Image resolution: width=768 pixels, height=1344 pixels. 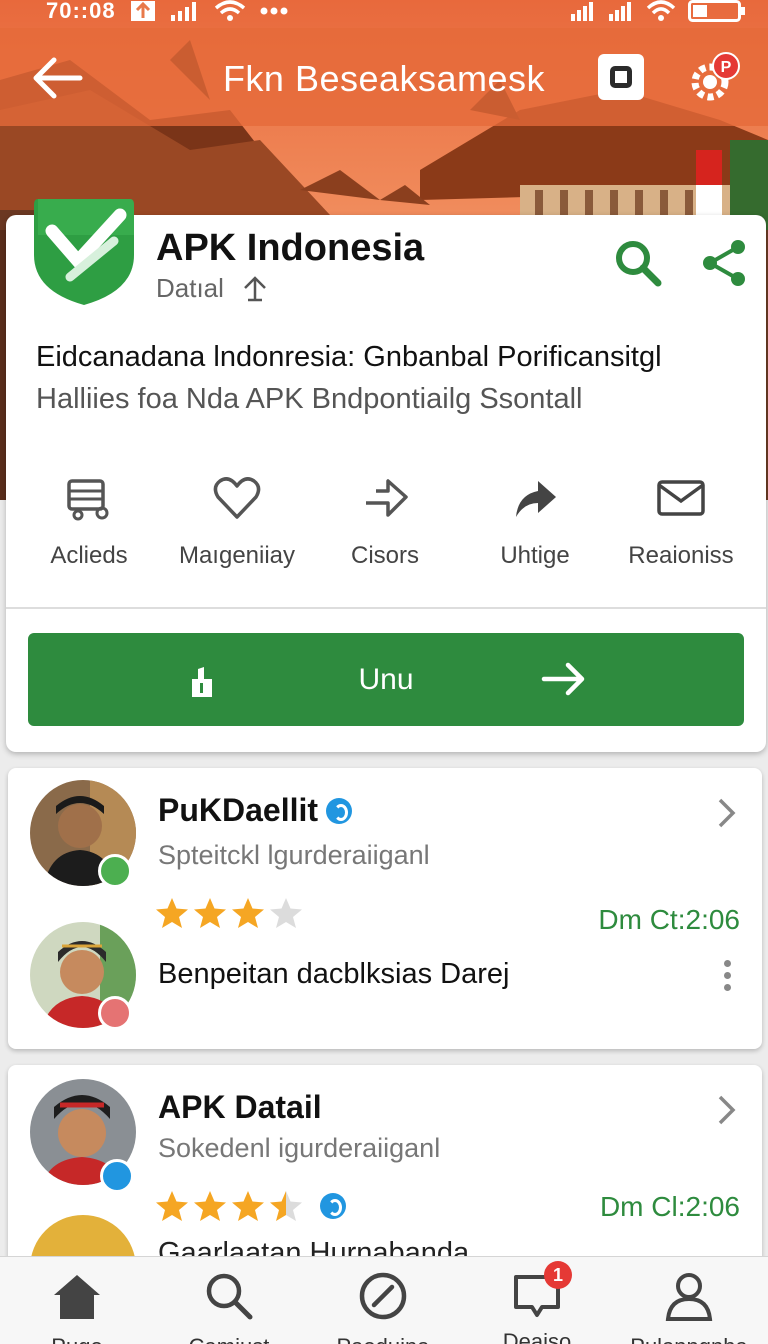 What do you see at coordinates (535, 555) in the screenshot?
I see `action-label: Uhtige` at bounding box center [535, 555].